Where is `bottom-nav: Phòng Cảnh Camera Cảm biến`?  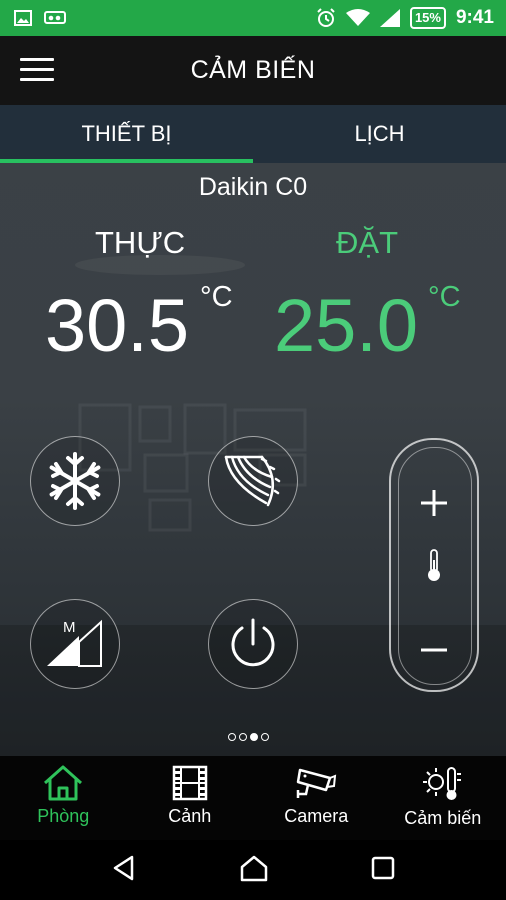
bottom-nav: Phòng Cảnh Camera Cảm biến is located at coordinates (253, 798).